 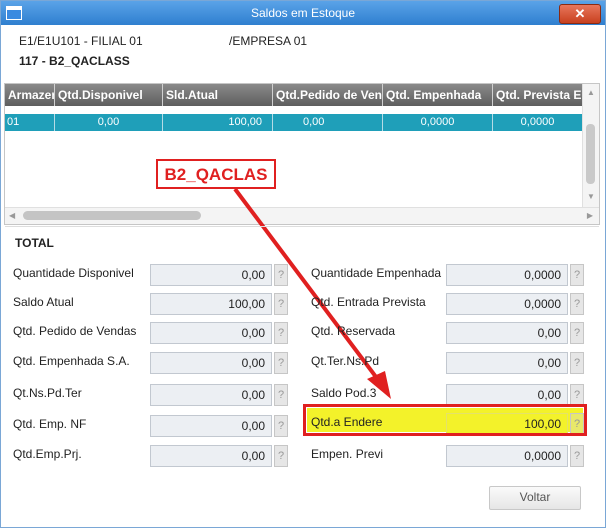 What do you see at coordinates (345, 361) in the screenshot?
I see `label-qt-ter-ns-pd: Qt.Ter.Ns.Pd` at bounding box center [345, 361].